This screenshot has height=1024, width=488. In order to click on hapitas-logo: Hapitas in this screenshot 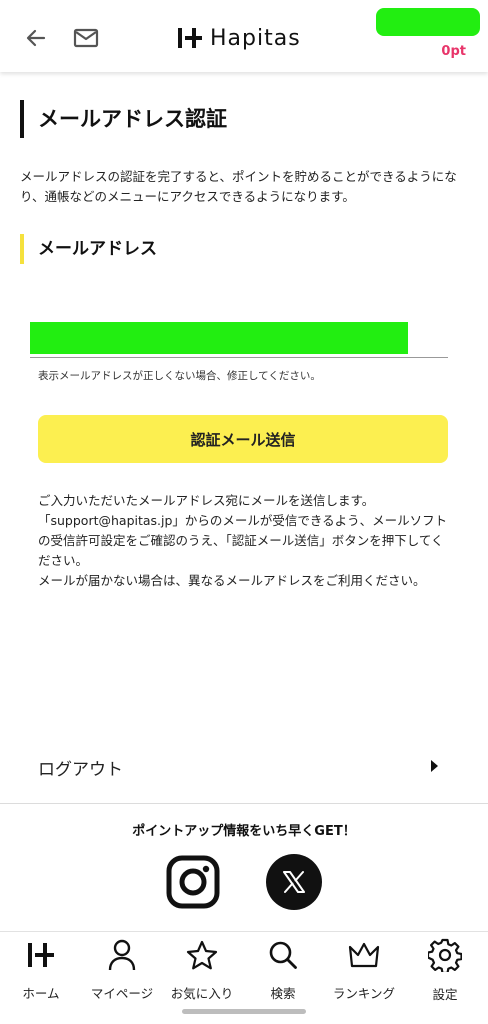, I will do `click(238, 38)`.